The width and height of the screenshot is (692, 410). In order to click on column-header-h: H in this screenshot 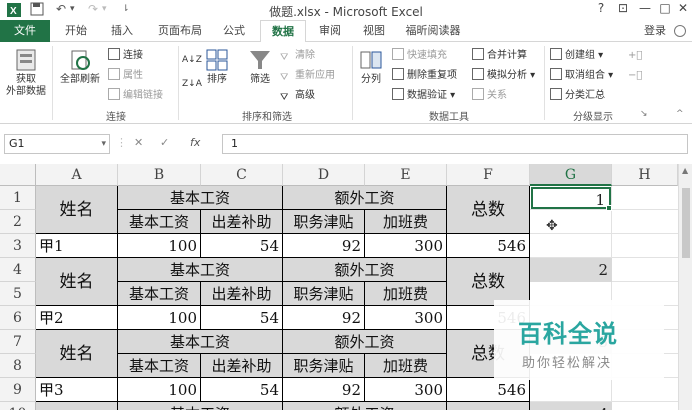, I will do `click(645, 175)`.